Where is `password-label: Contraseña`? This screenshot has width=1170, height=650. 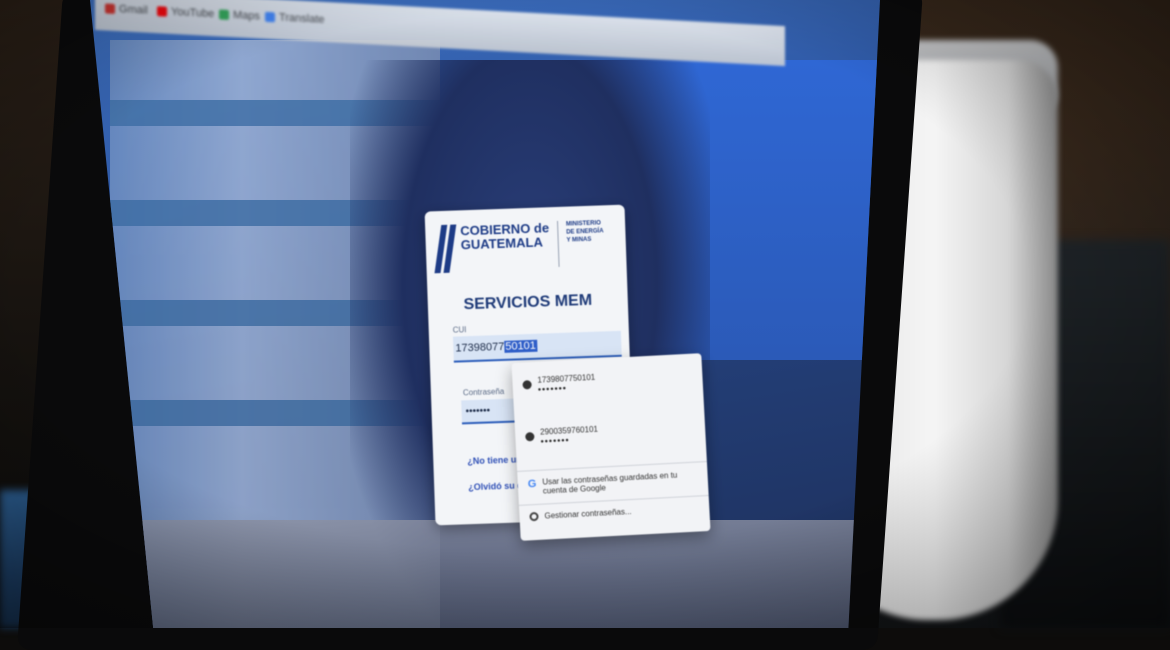
password-label: Contraseña is located at coordinates (483, 392).